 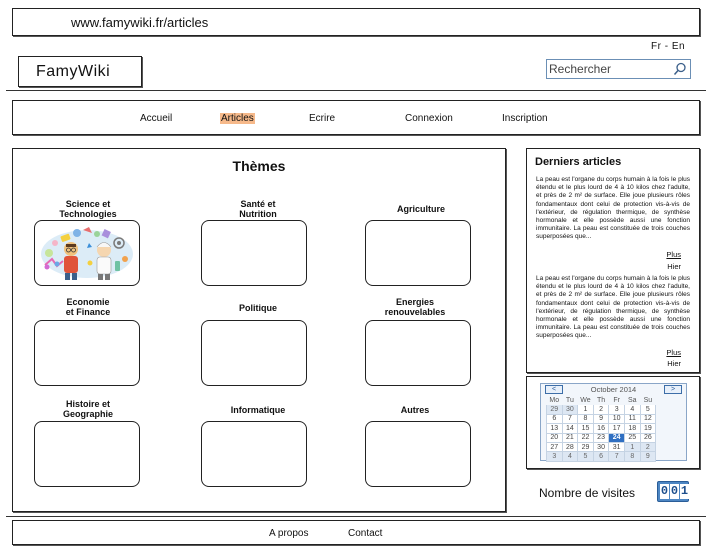 I want to click on calendar-day: 14, so click(x=570, y=428).